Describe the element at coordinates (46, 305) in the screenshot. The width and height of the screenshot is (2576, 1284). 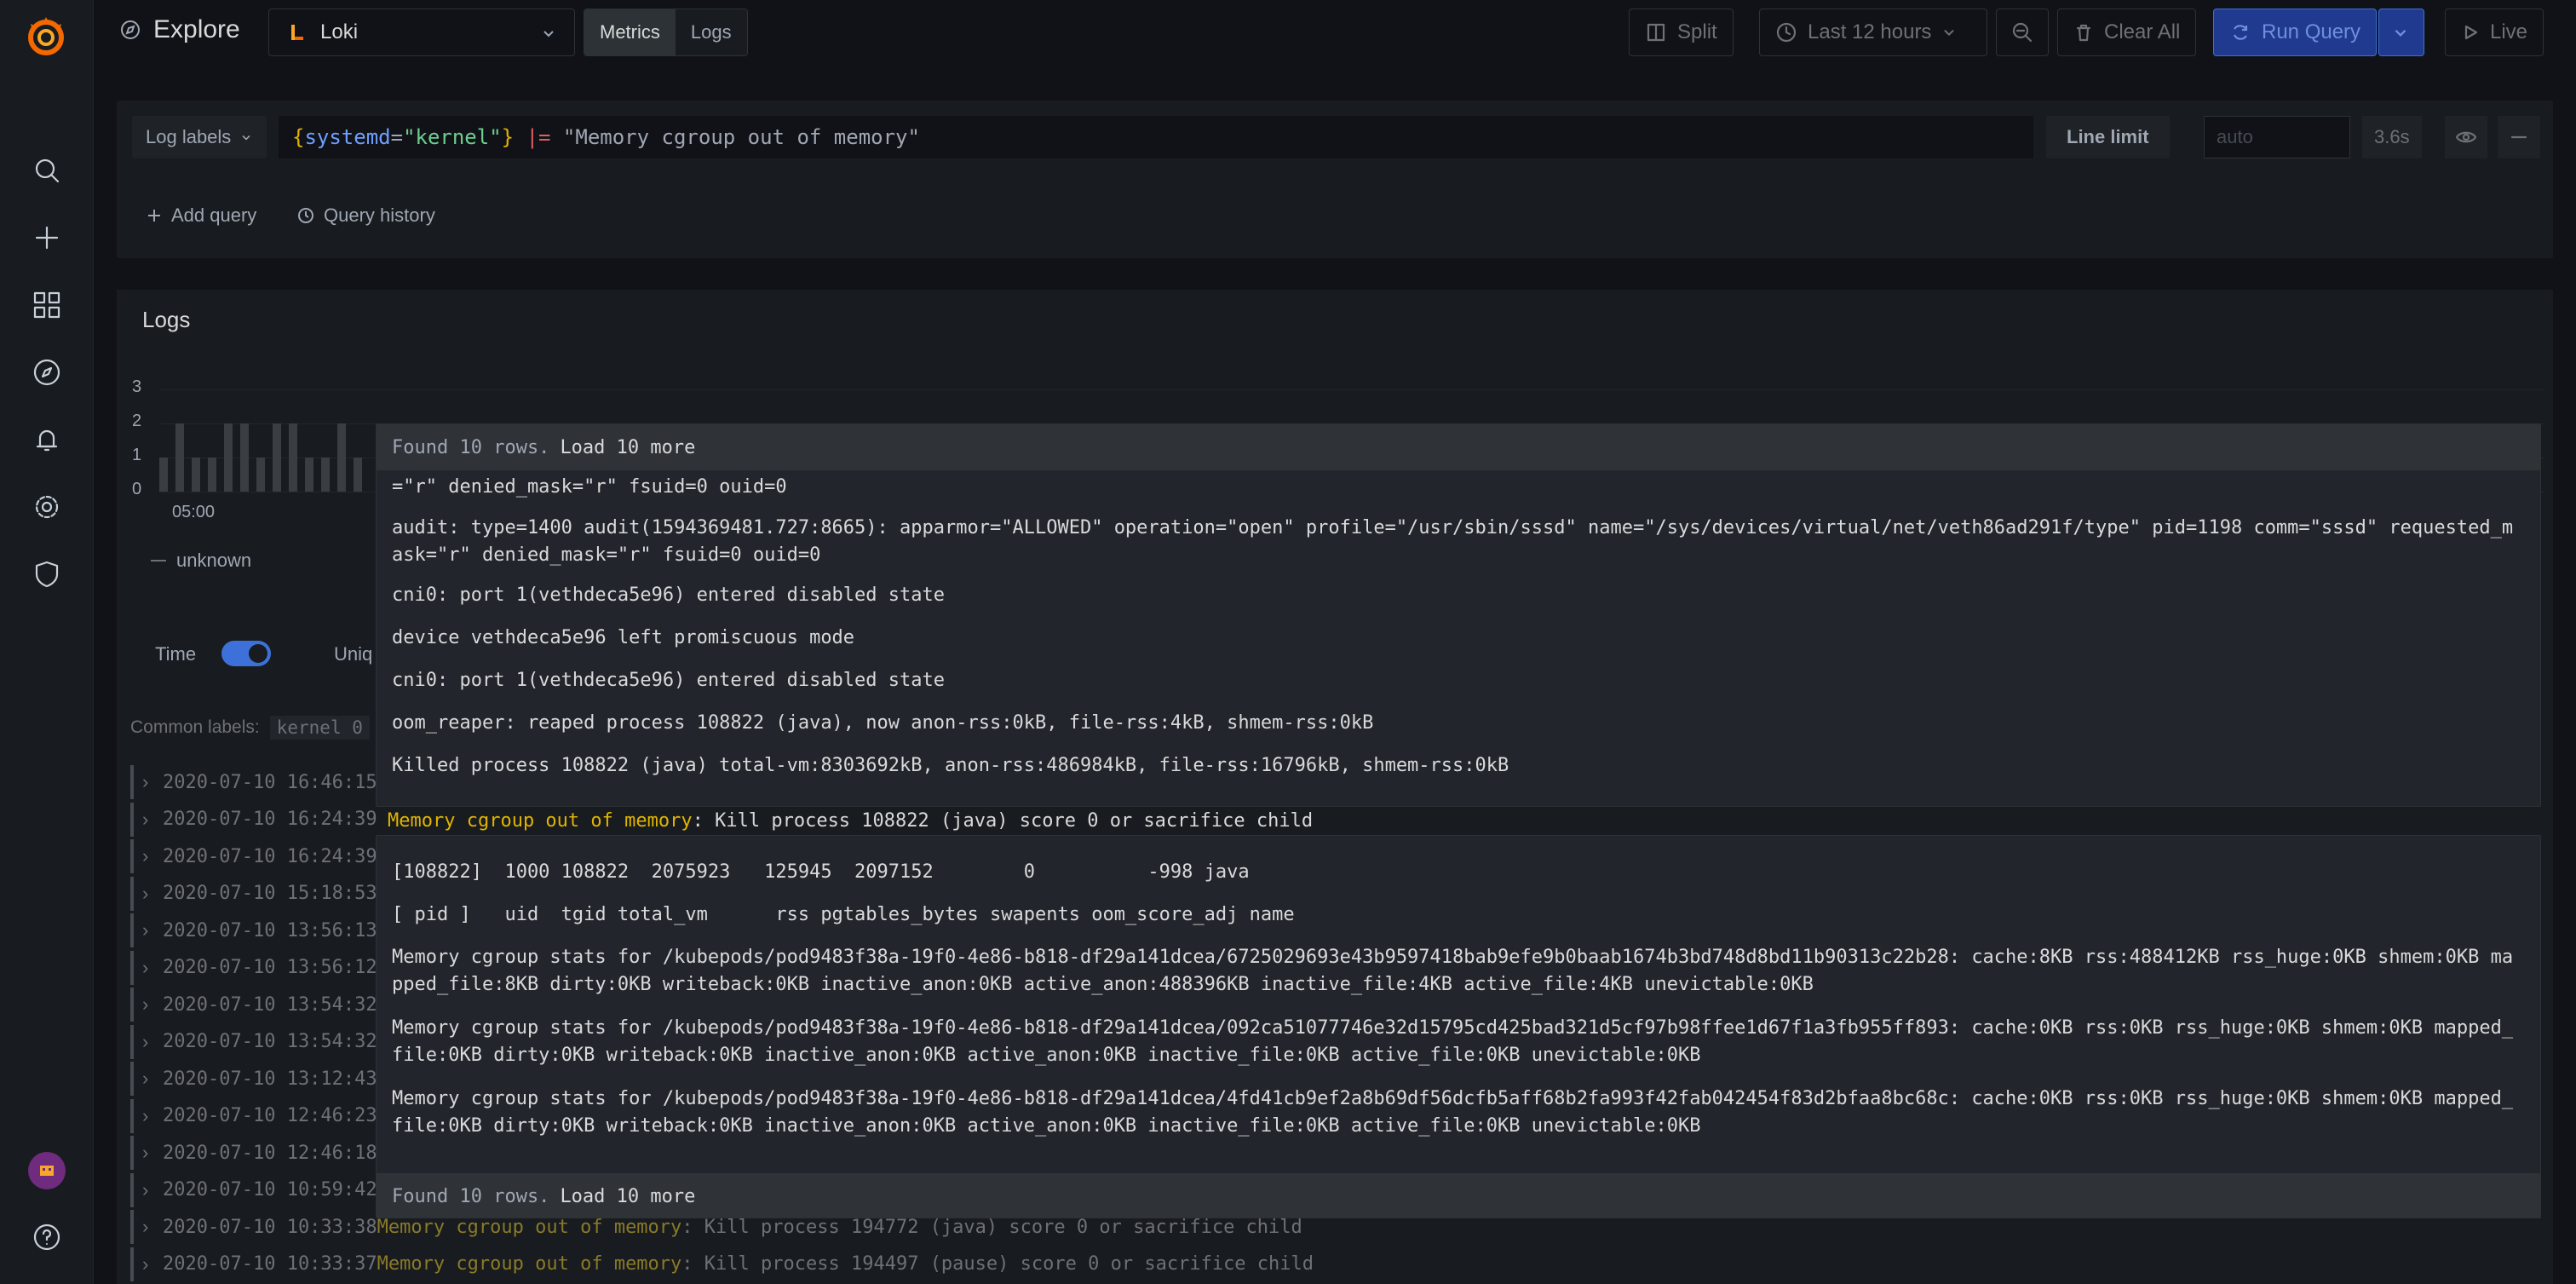
I see `dashboards-icon` at that location.